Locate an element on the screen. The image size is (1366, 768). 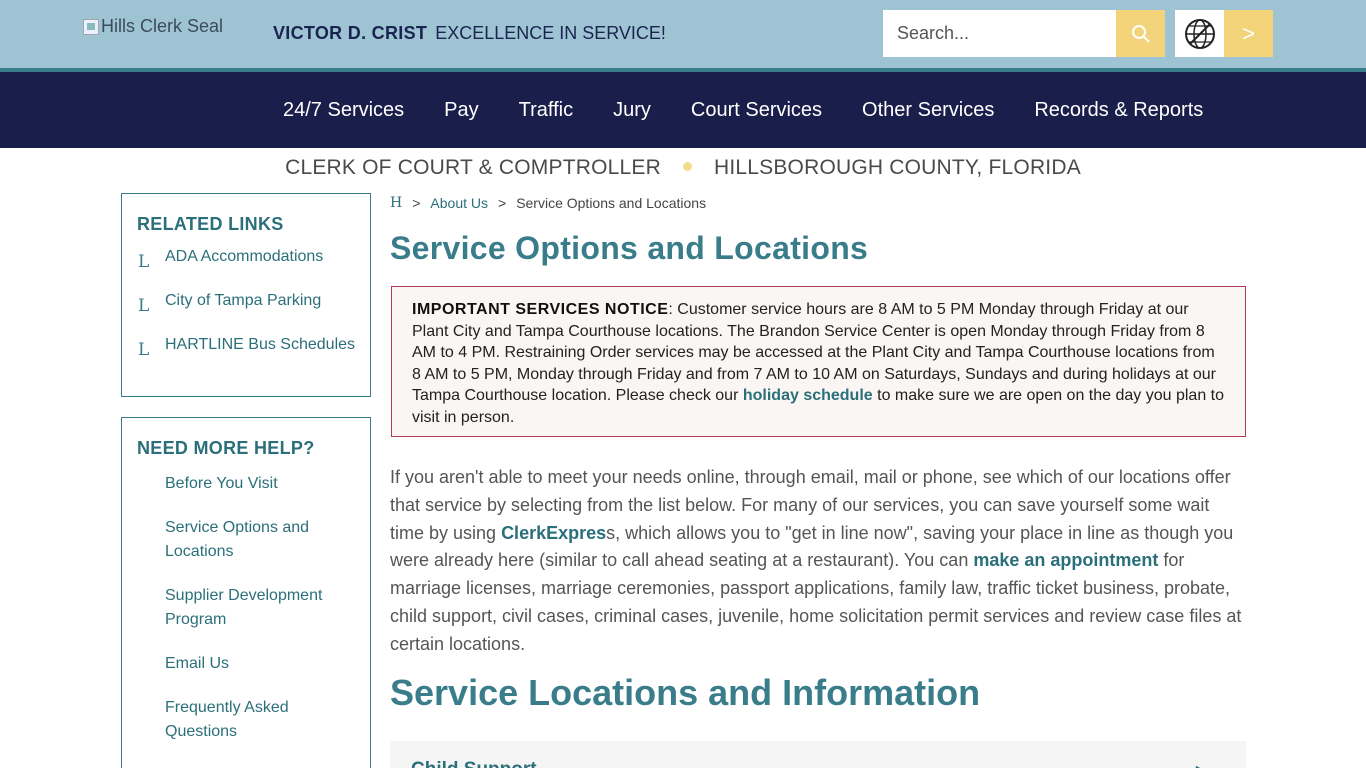
search-icon is located at coordinates (1141, 34).